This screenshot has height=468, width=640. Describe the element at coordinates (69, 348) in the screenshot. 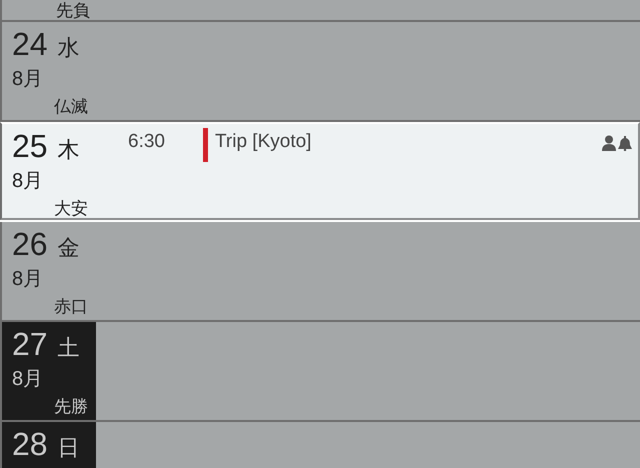

I see `weekday-label: 土` at that location.